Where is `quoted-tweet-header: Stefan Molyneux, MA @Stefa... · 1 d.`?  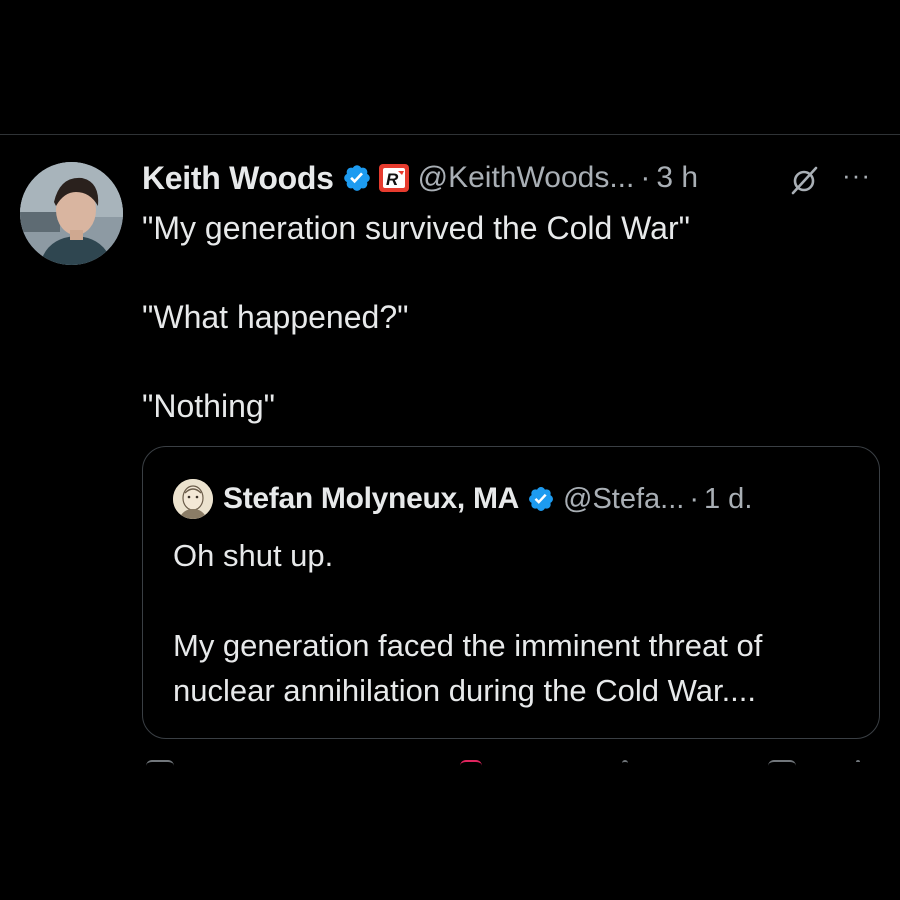
quoted-tweet-header: Stefan Molyneux, MA @Stefa... · 1 d. is located at coordinates (462, 499).